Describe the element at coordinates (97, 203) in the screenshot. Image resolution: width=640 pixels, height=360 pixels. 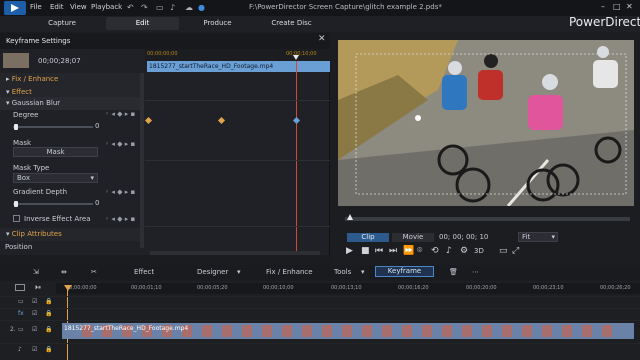
I see `gradient-value: 0` at that location.